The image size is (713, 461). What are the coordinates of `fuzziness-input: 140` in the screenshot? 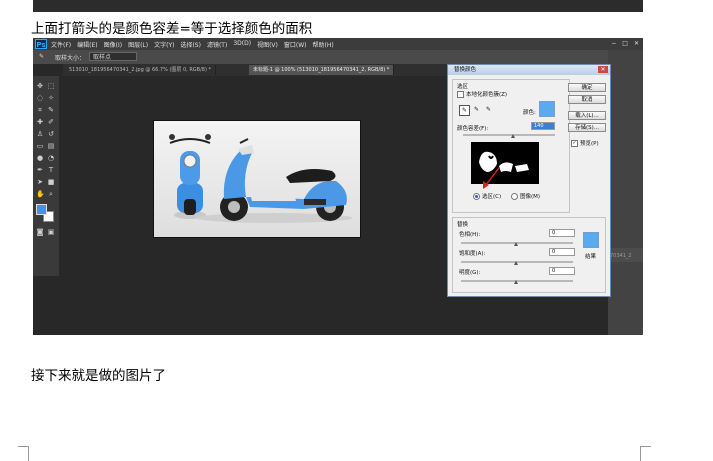 It's located at (543, 126).